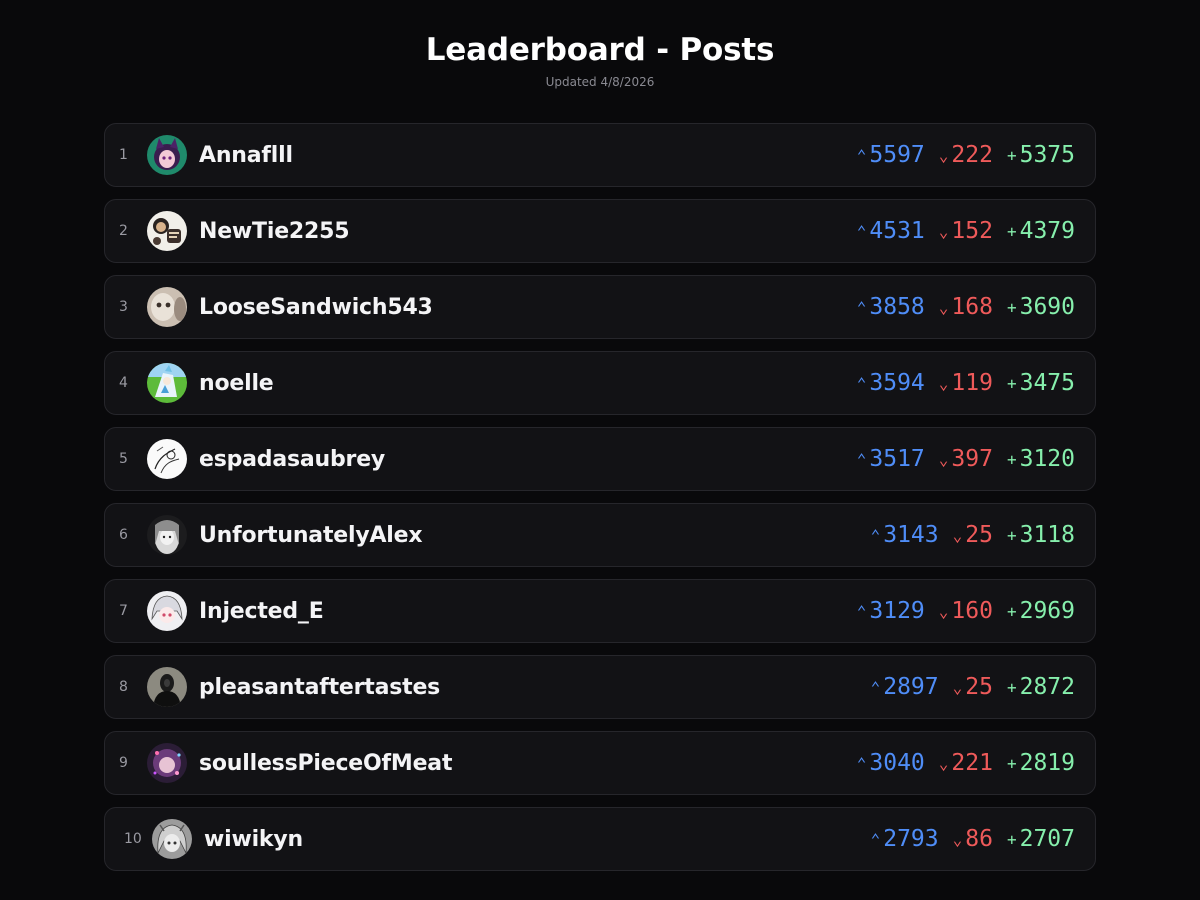 The image size is (1200, 900). I want to click on username: pleasantaftertastes, so click(319, 687).